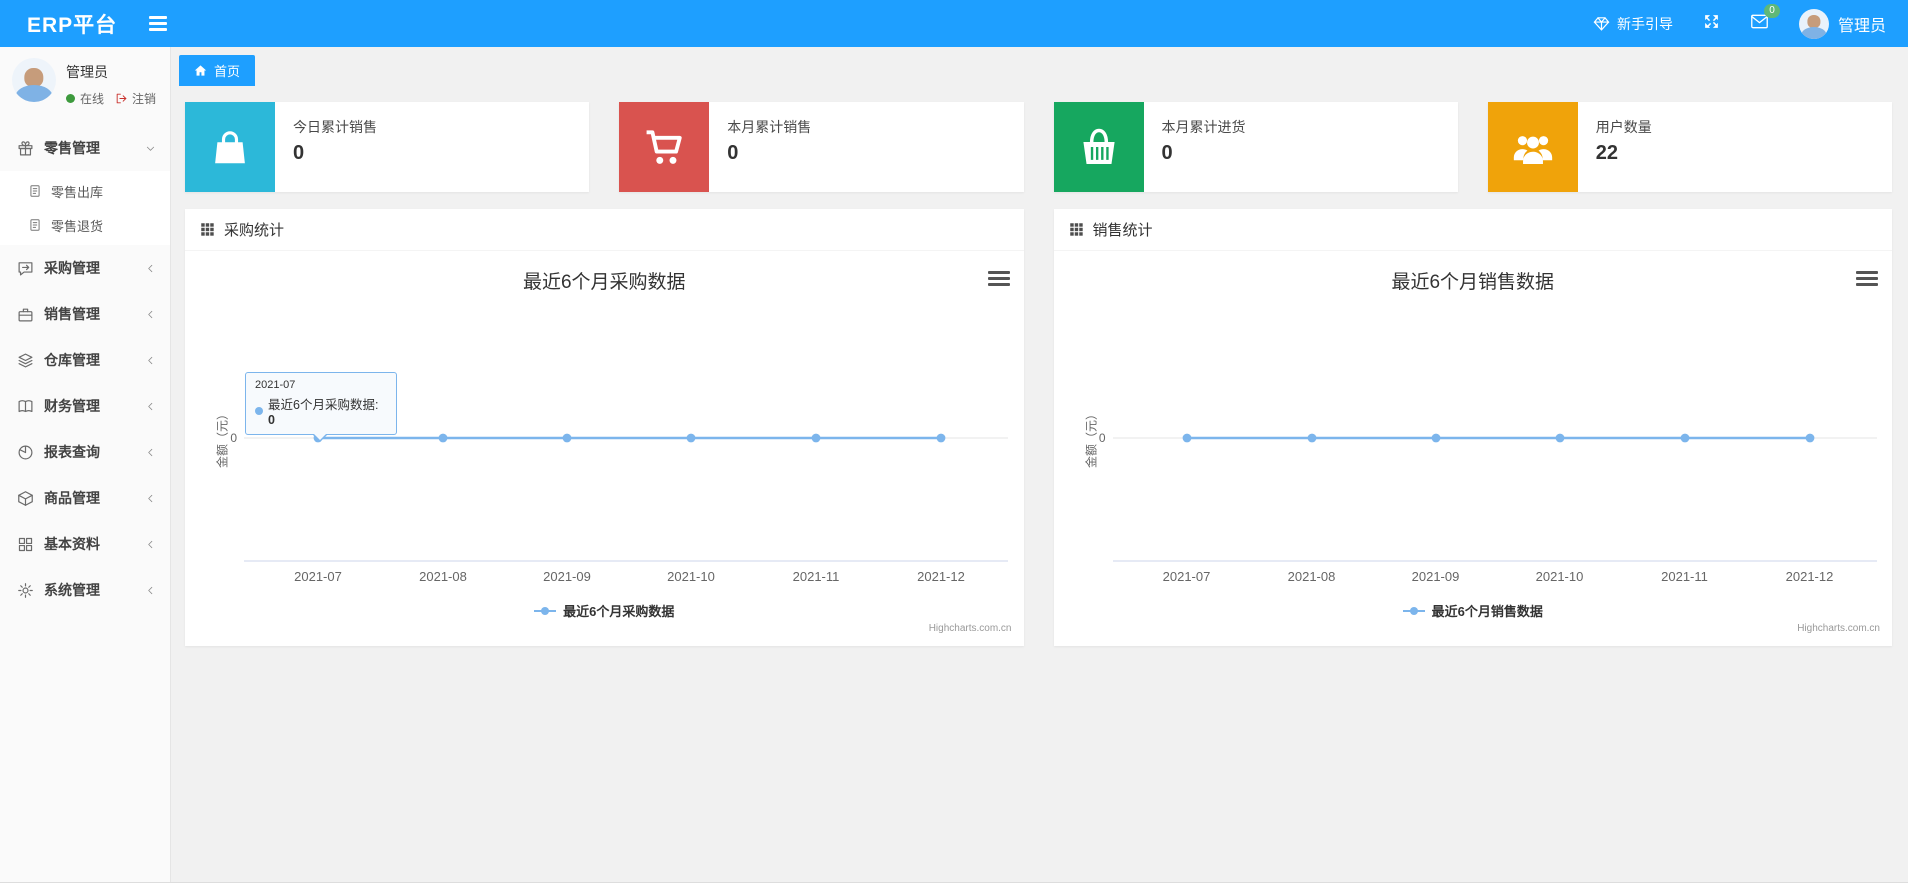  Describe the element at coordinates (275, 385) in the screenshot. I see `tooltip-header: 2021-07` at that location.